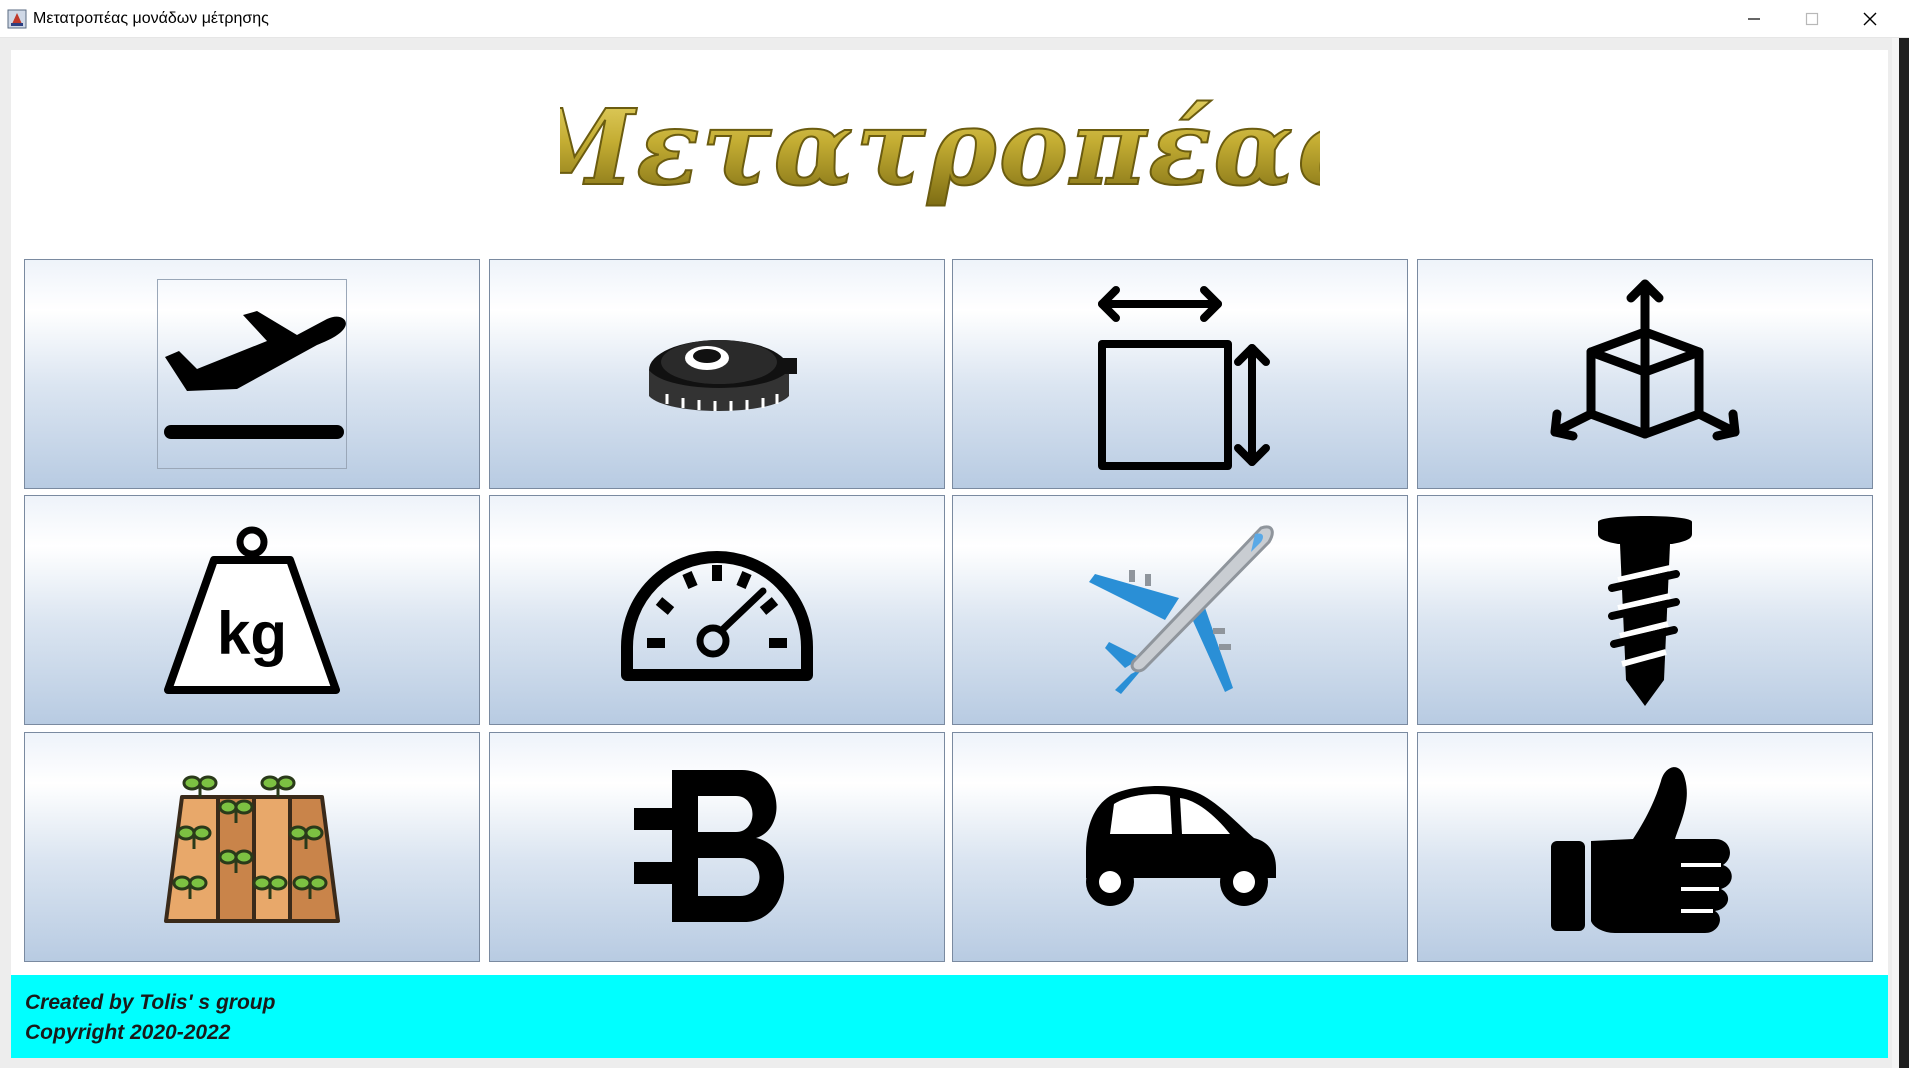 This screenshot has height=1068, width=1909. I want to click on footer-copyright: Copyright 2020-2022, so click(128, 1032).